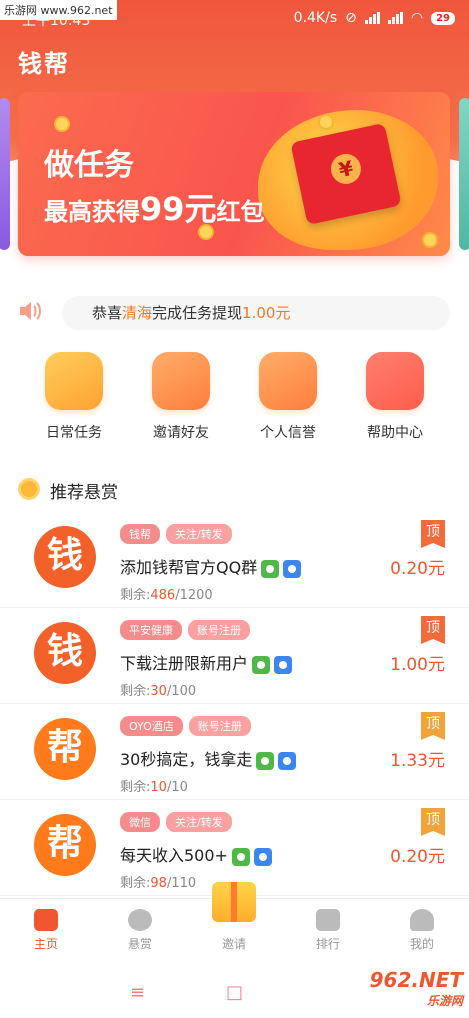 Image resolution: width=469 pixels, height=1018 pixels. I want to click on quick-entry-credit: 个人信誉, so click(288, 397).